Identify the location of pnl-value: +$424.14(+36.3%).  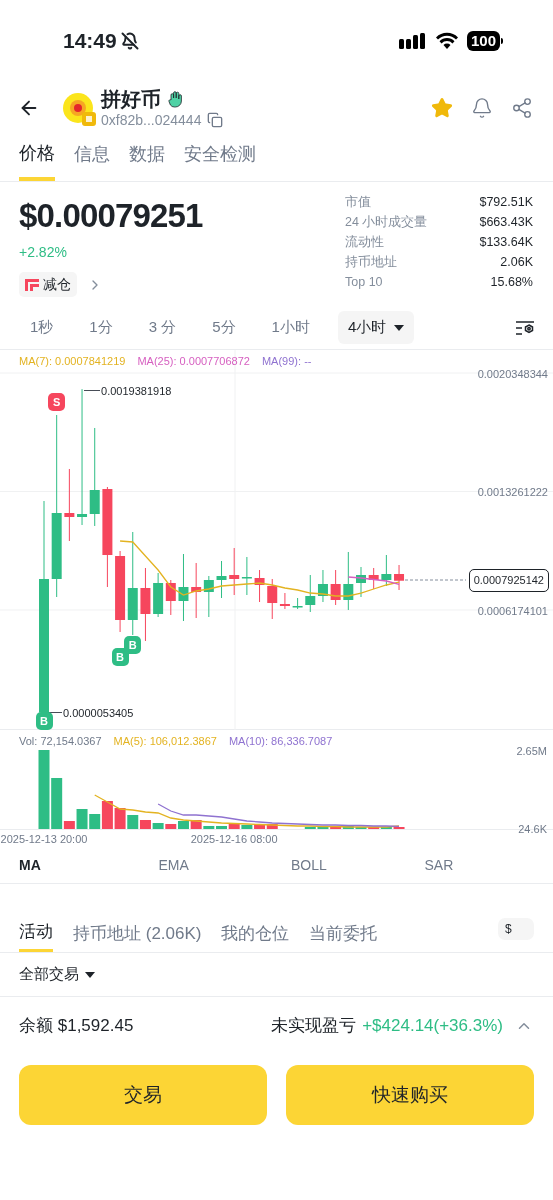
(432, 1025).